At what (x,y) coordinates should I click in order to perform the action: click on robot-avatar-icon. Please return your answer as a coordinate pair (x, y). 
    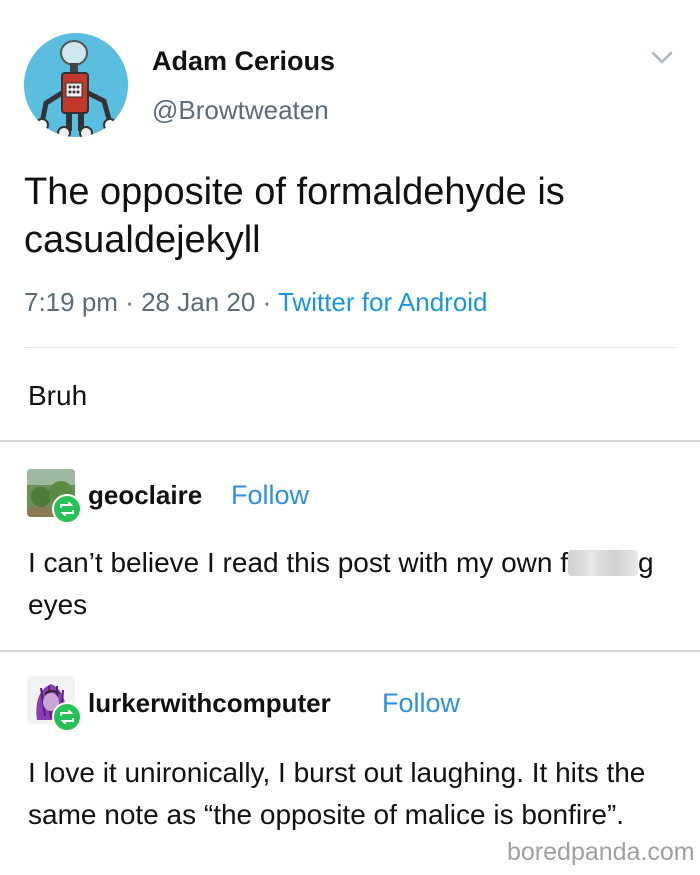
    Looking at the image, I should click on (76, 85).